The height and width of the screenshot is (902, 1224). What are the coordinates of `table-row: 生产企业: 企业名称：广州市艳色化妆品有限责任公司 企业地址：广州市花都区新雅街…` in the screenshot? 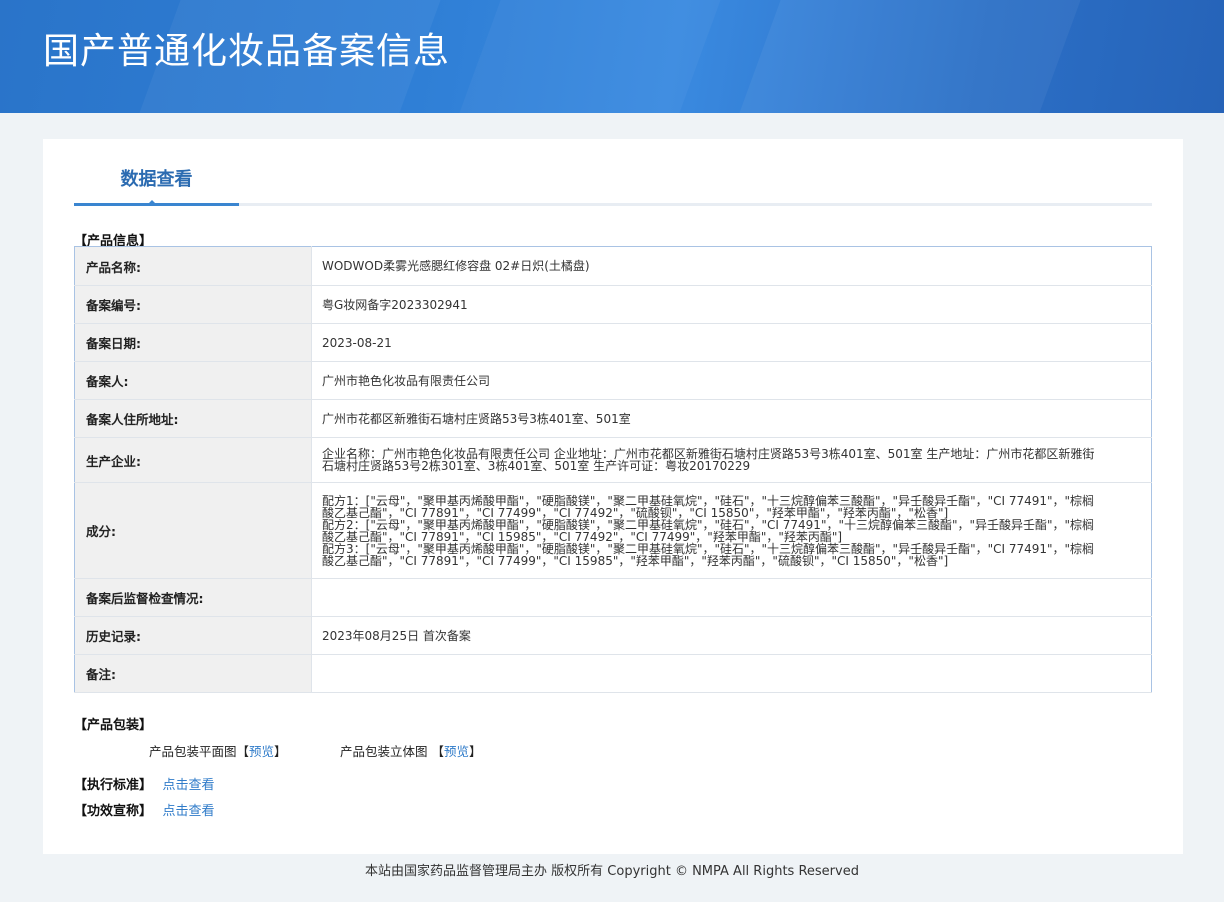 It's located at (613, 460).